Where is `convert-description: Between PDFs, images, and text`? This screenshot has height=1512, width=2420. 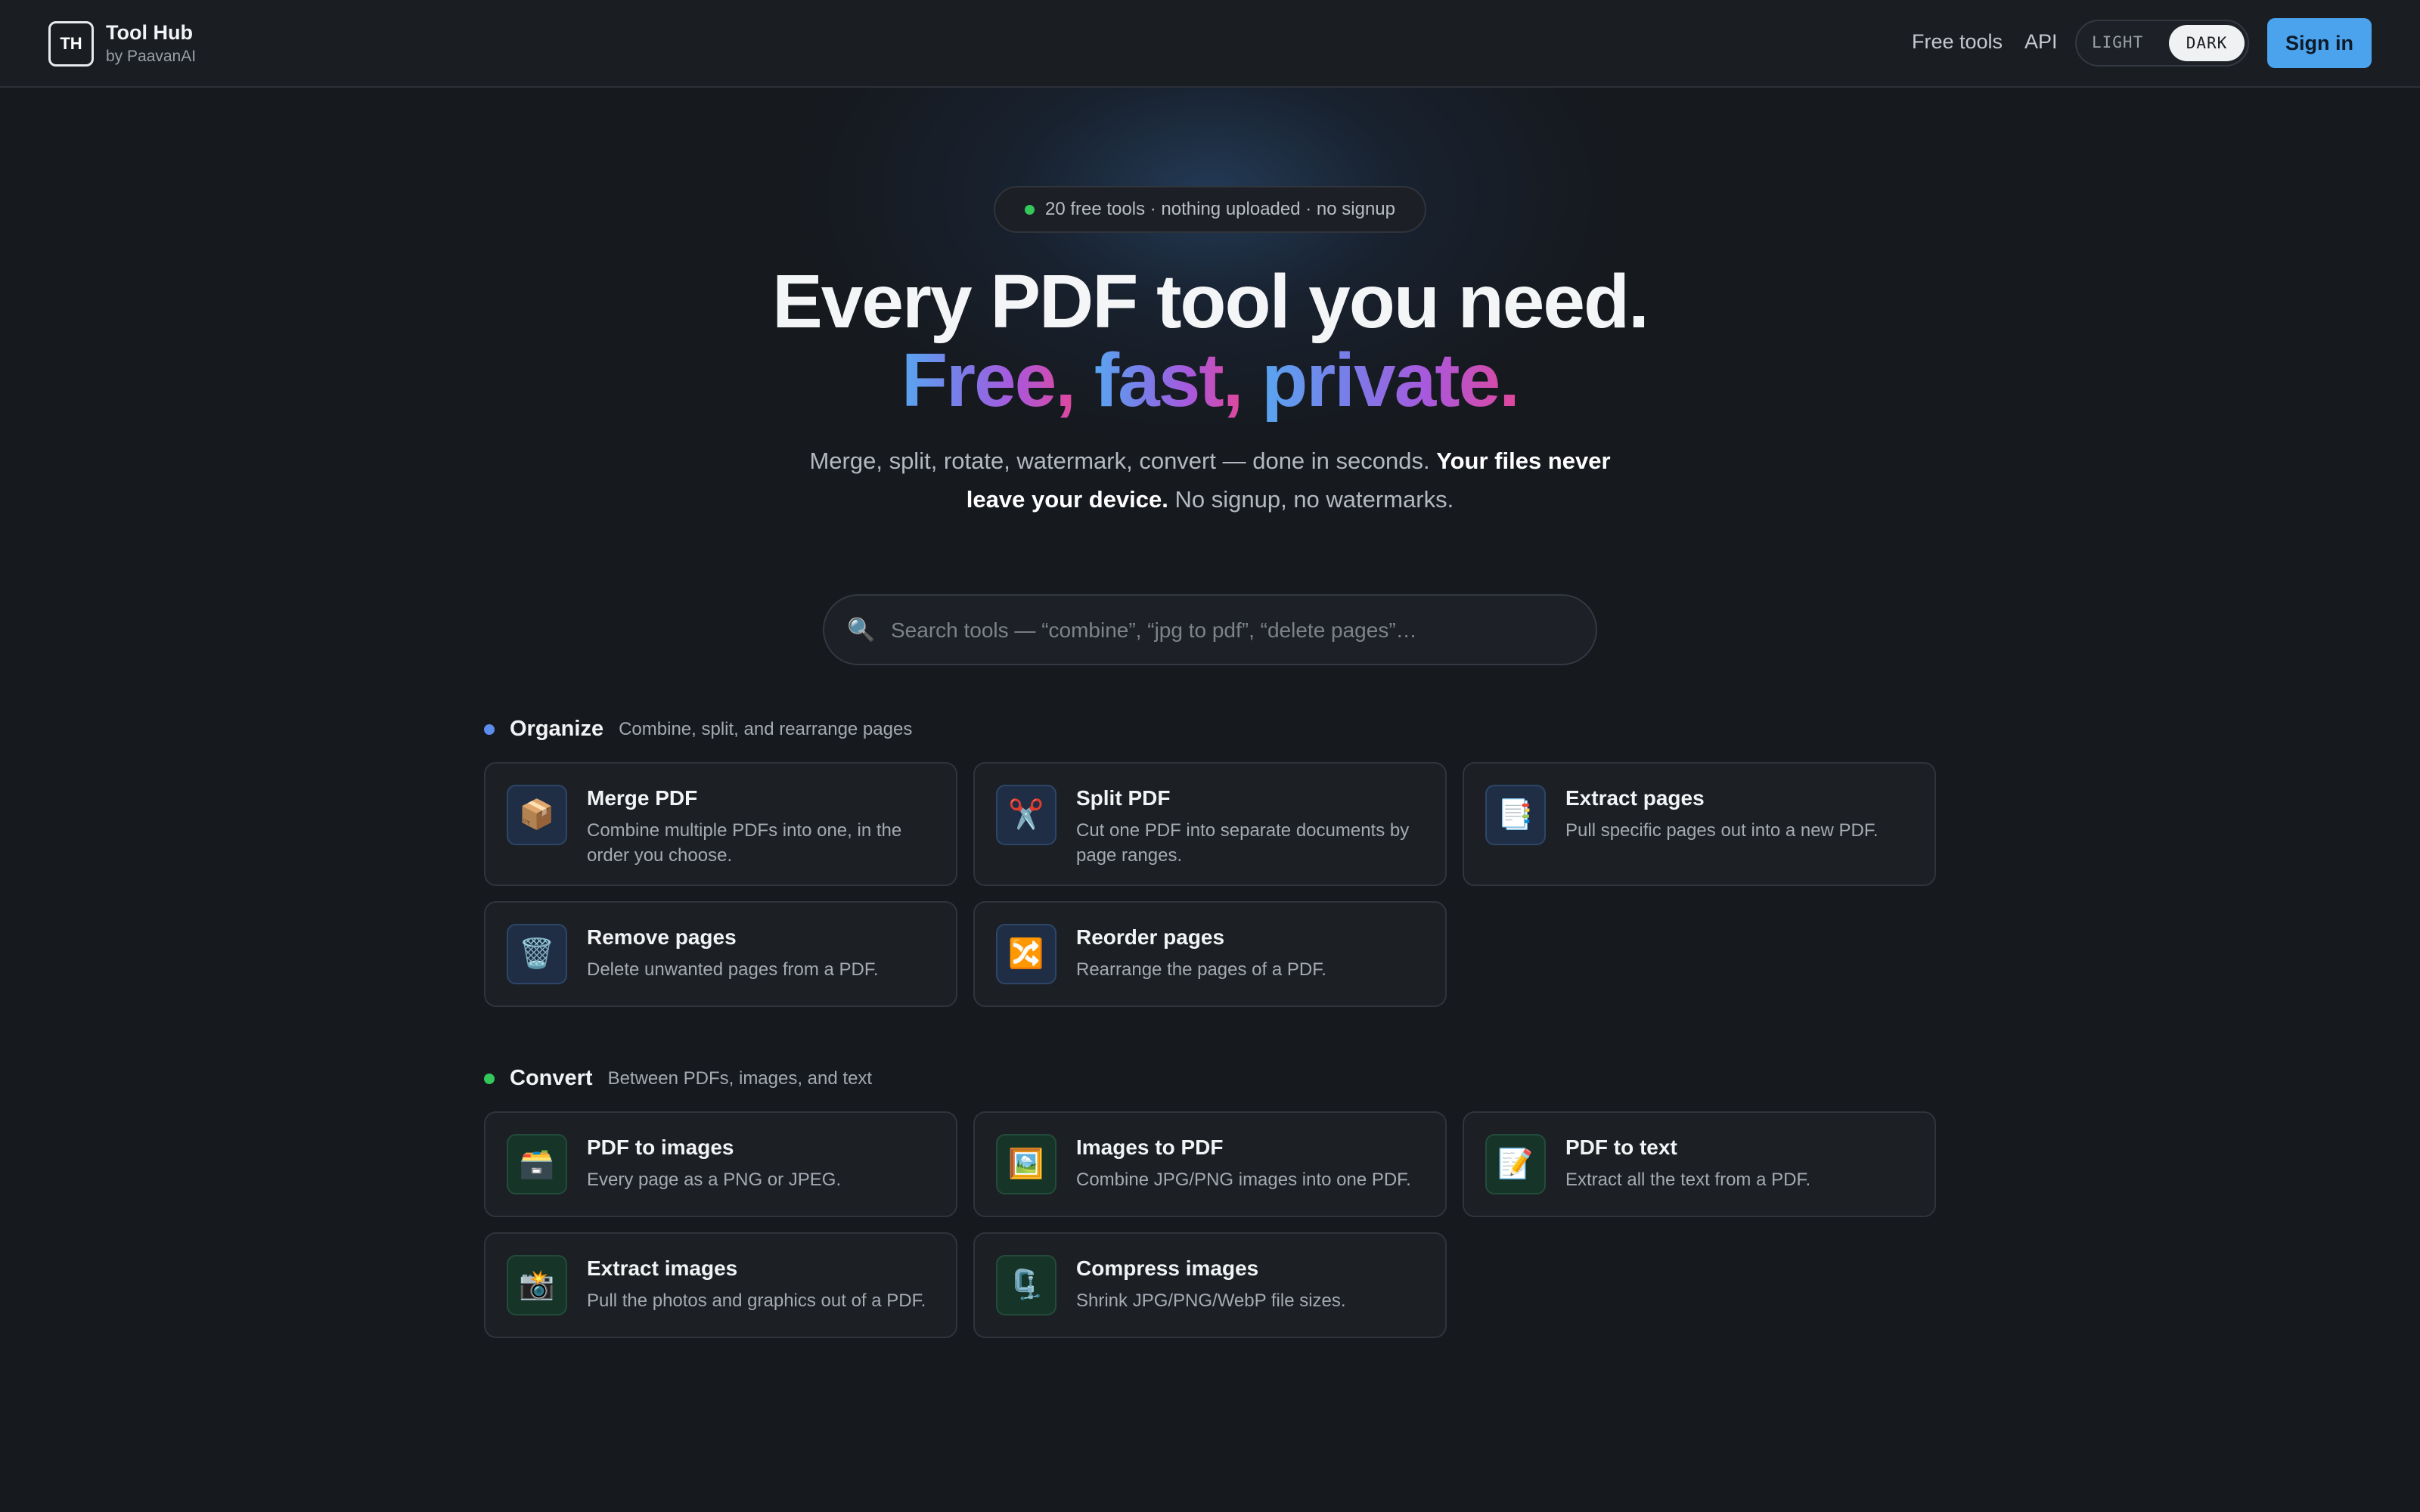
convert-description: Between PDFs, images, and text is located at coordinates (740, 1078).